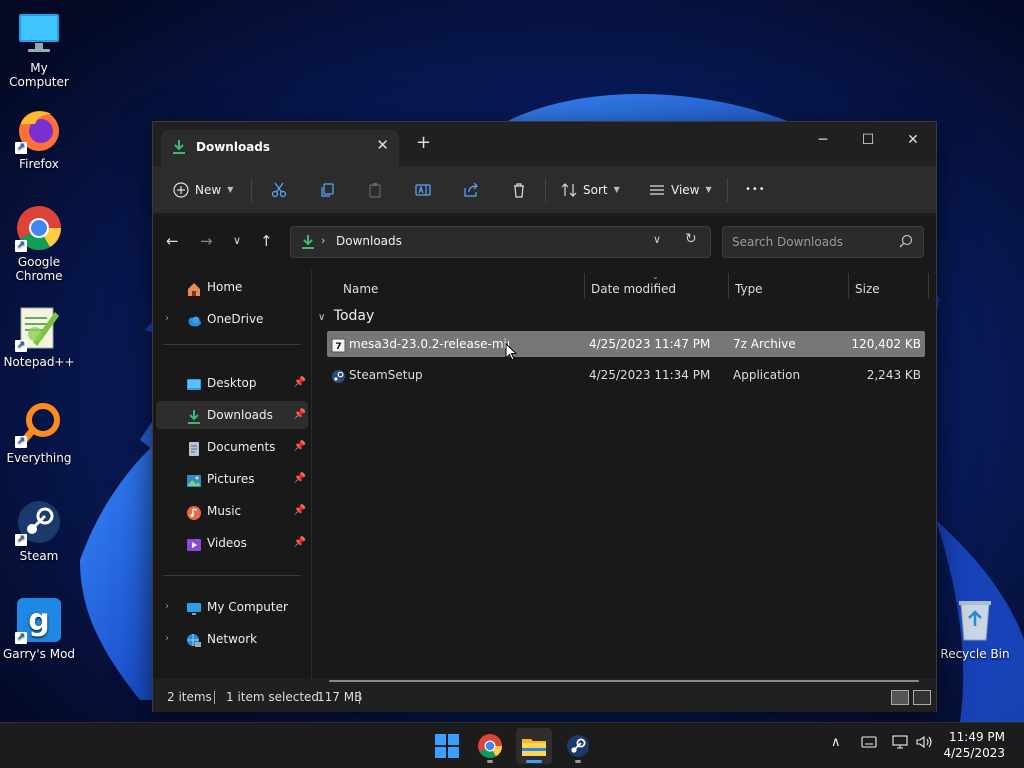  I want to click on desktop-icon-recycle-bin: Recycle Bin, so click(975, 628).